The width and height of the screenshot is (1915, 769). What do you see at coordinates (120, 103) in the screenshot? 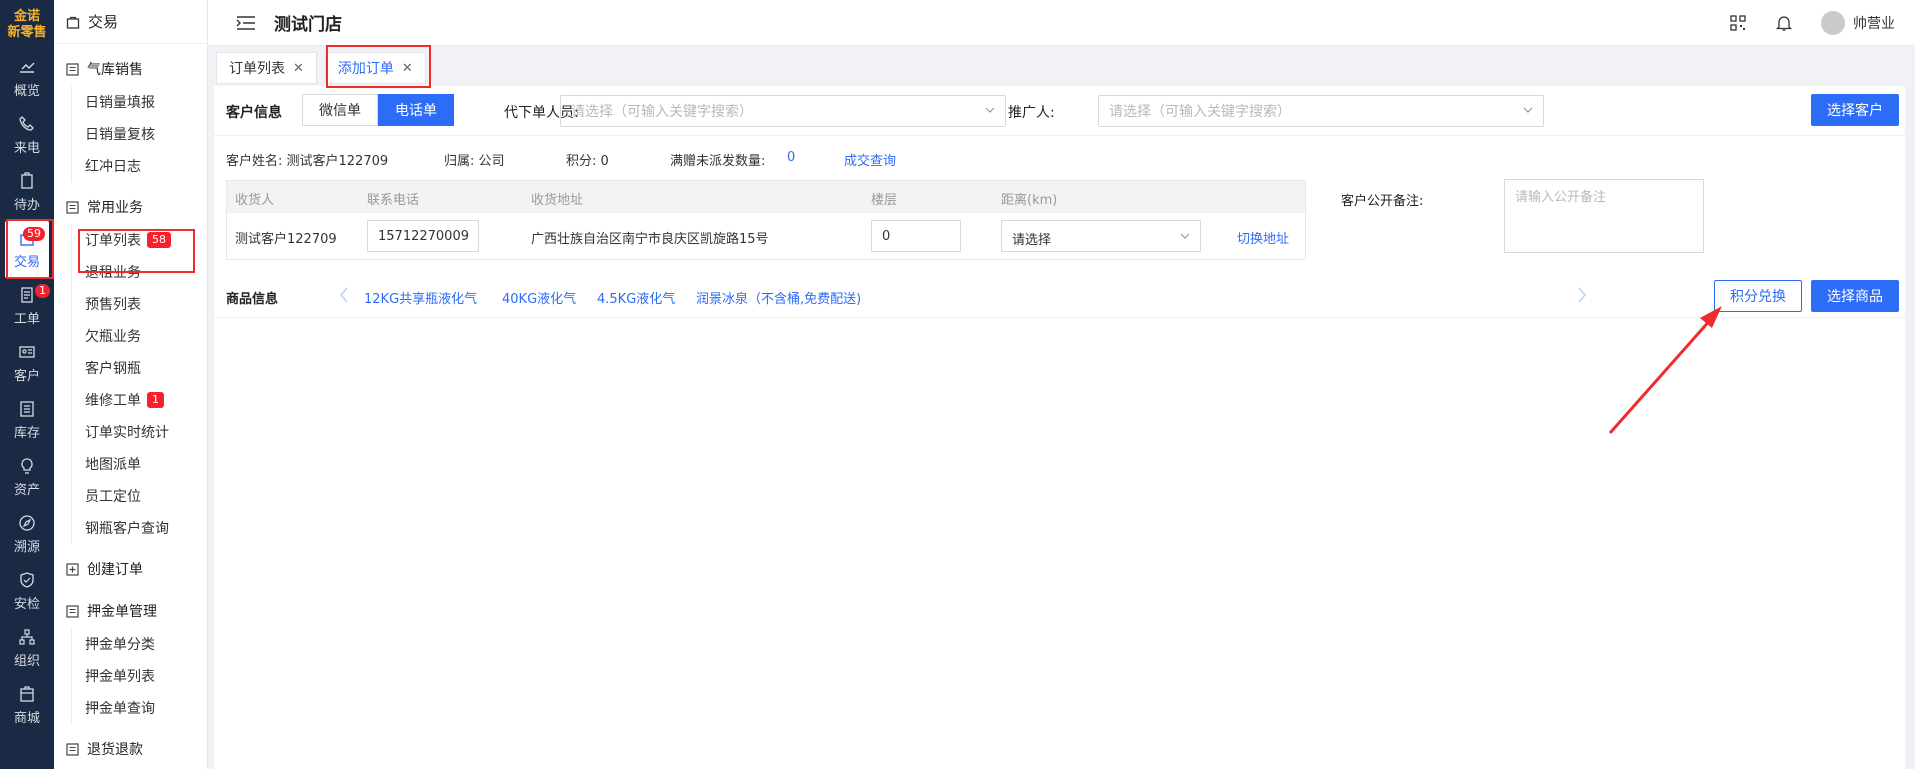
I see `menu-item-label: 日销量填报` at bounding box center [120, 103].